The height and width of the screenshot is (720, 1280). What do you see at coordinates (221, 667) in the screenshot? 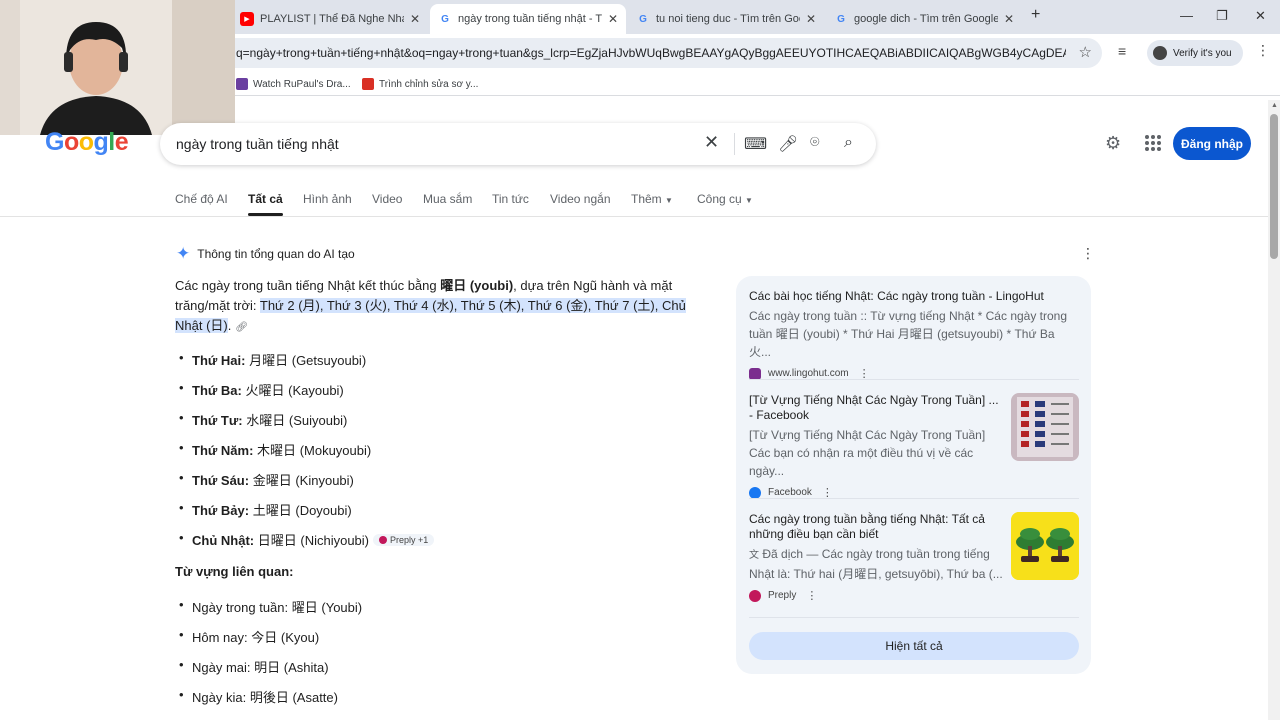
I see `related-label: Ngày mai:` at bounding box center [221, 667].